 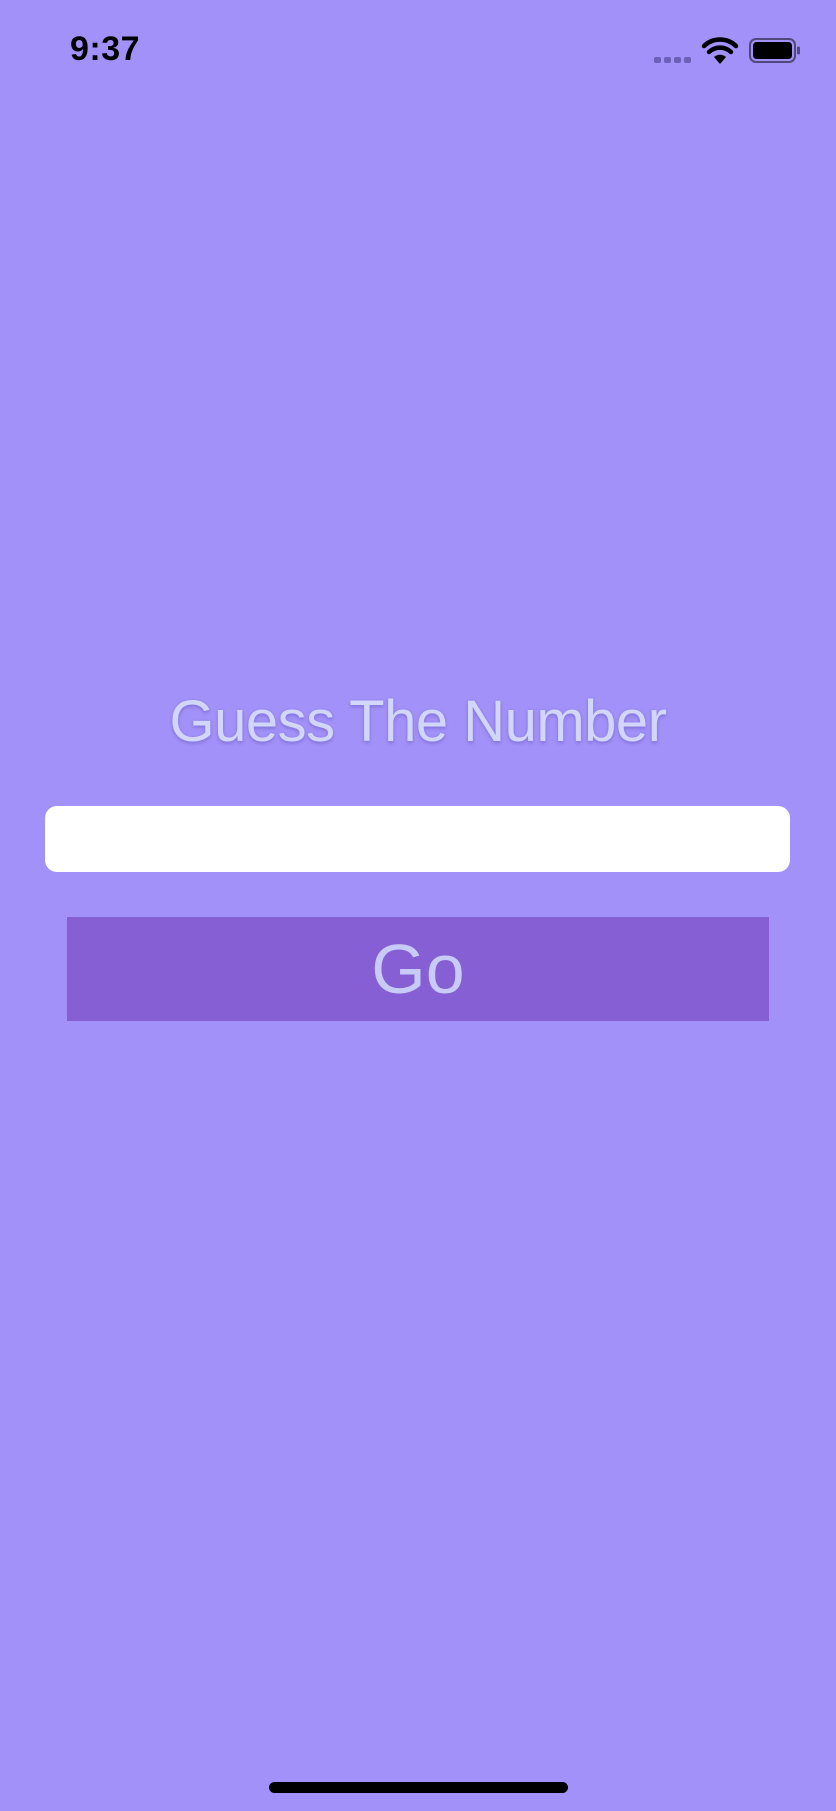 What do you see at coordinates (418, 1787) in the screenshot?
I see `home-indicator` at bounding box center [418, 1787].